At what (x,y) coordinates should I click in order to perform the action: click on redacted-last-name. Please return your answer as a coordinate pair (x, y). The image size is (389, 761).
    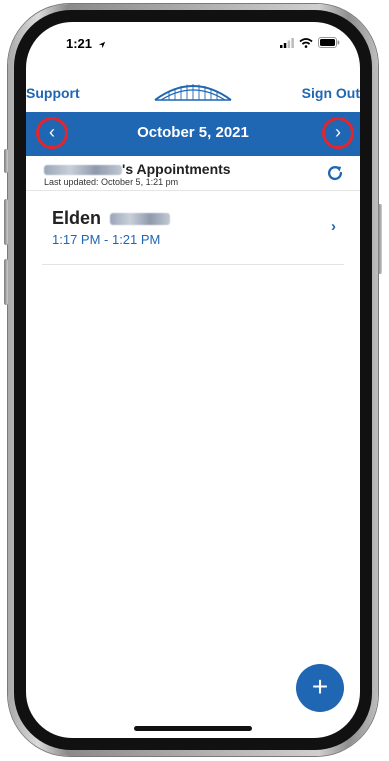
    Looking at the image, I should click on (140, 219).